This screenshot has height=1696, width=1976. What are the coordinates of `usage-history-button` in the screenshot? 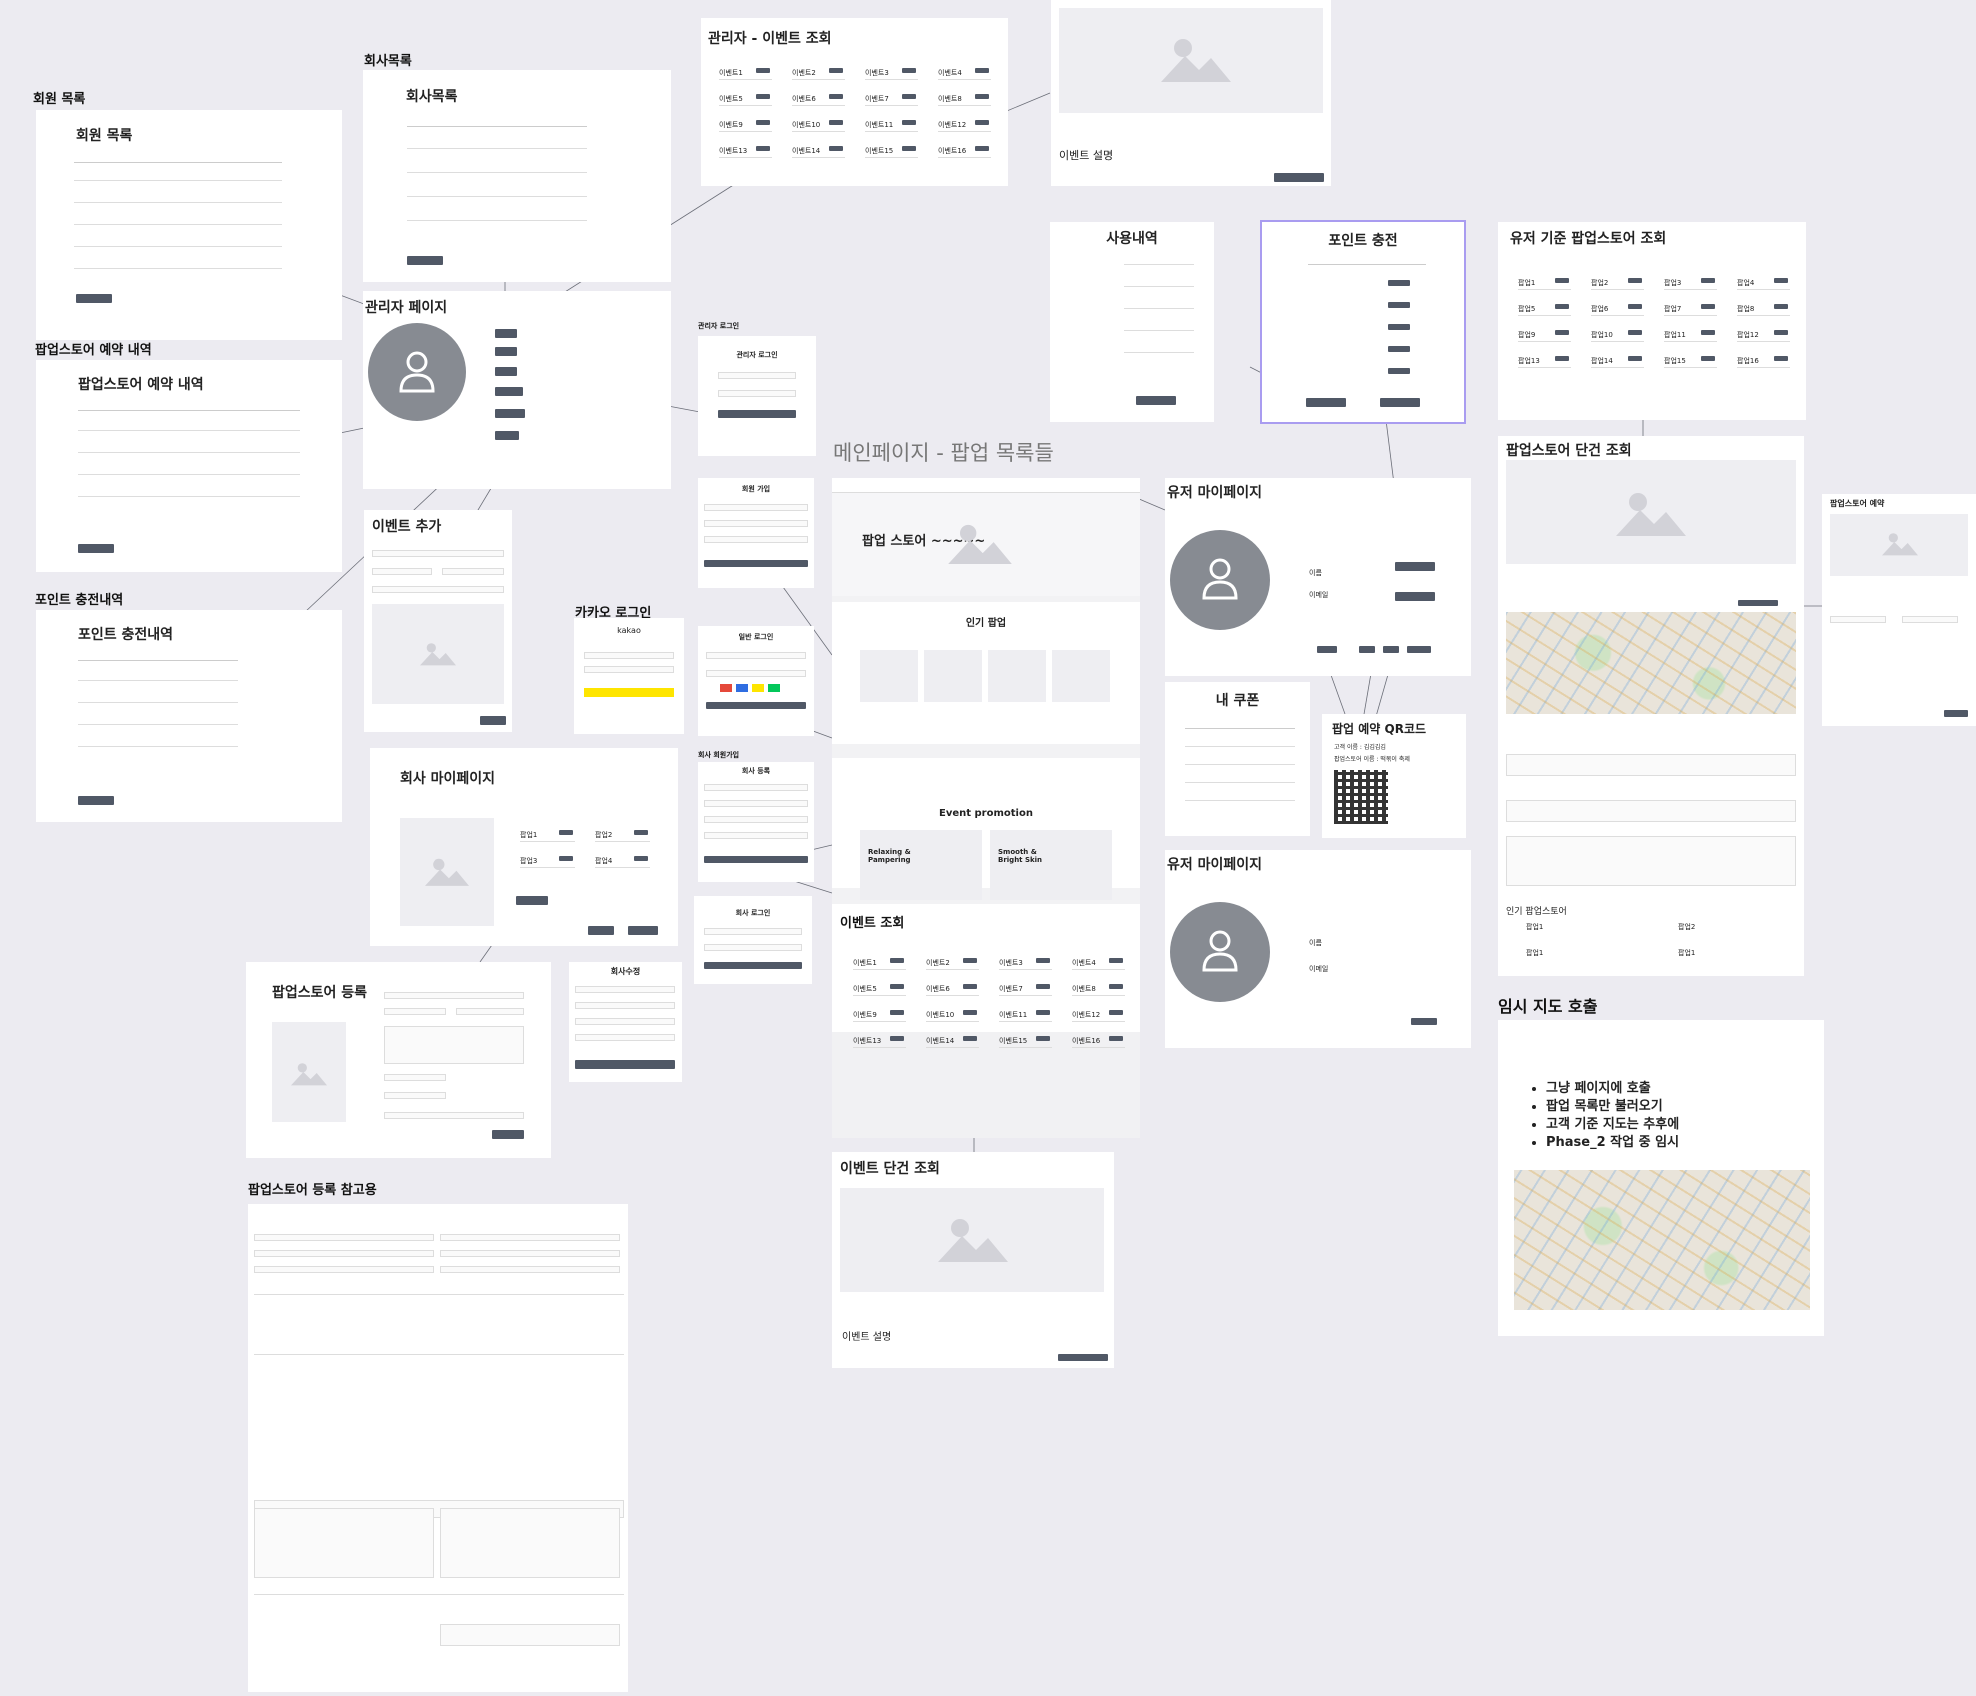 It's located at (1326, 402).